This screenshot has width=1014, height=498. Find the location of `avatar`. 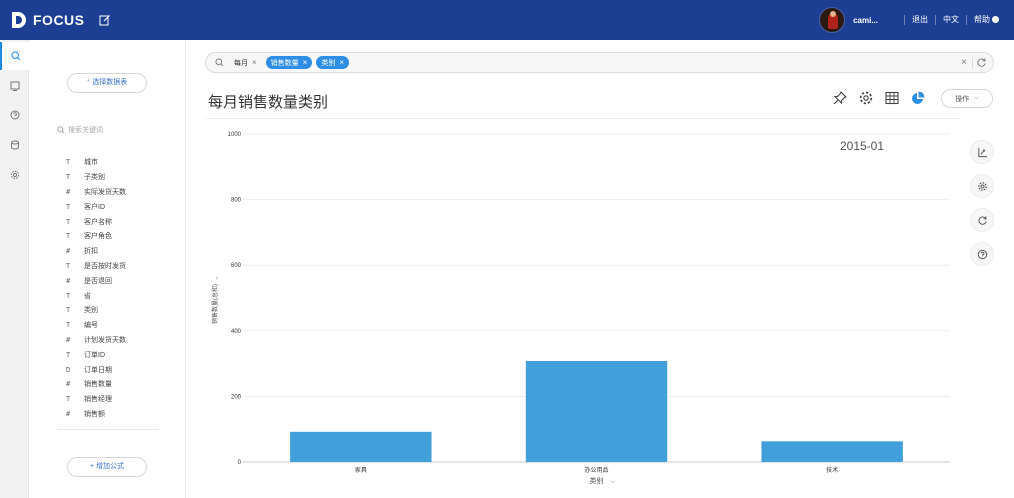

avatar is located at coordinates (832, 20).